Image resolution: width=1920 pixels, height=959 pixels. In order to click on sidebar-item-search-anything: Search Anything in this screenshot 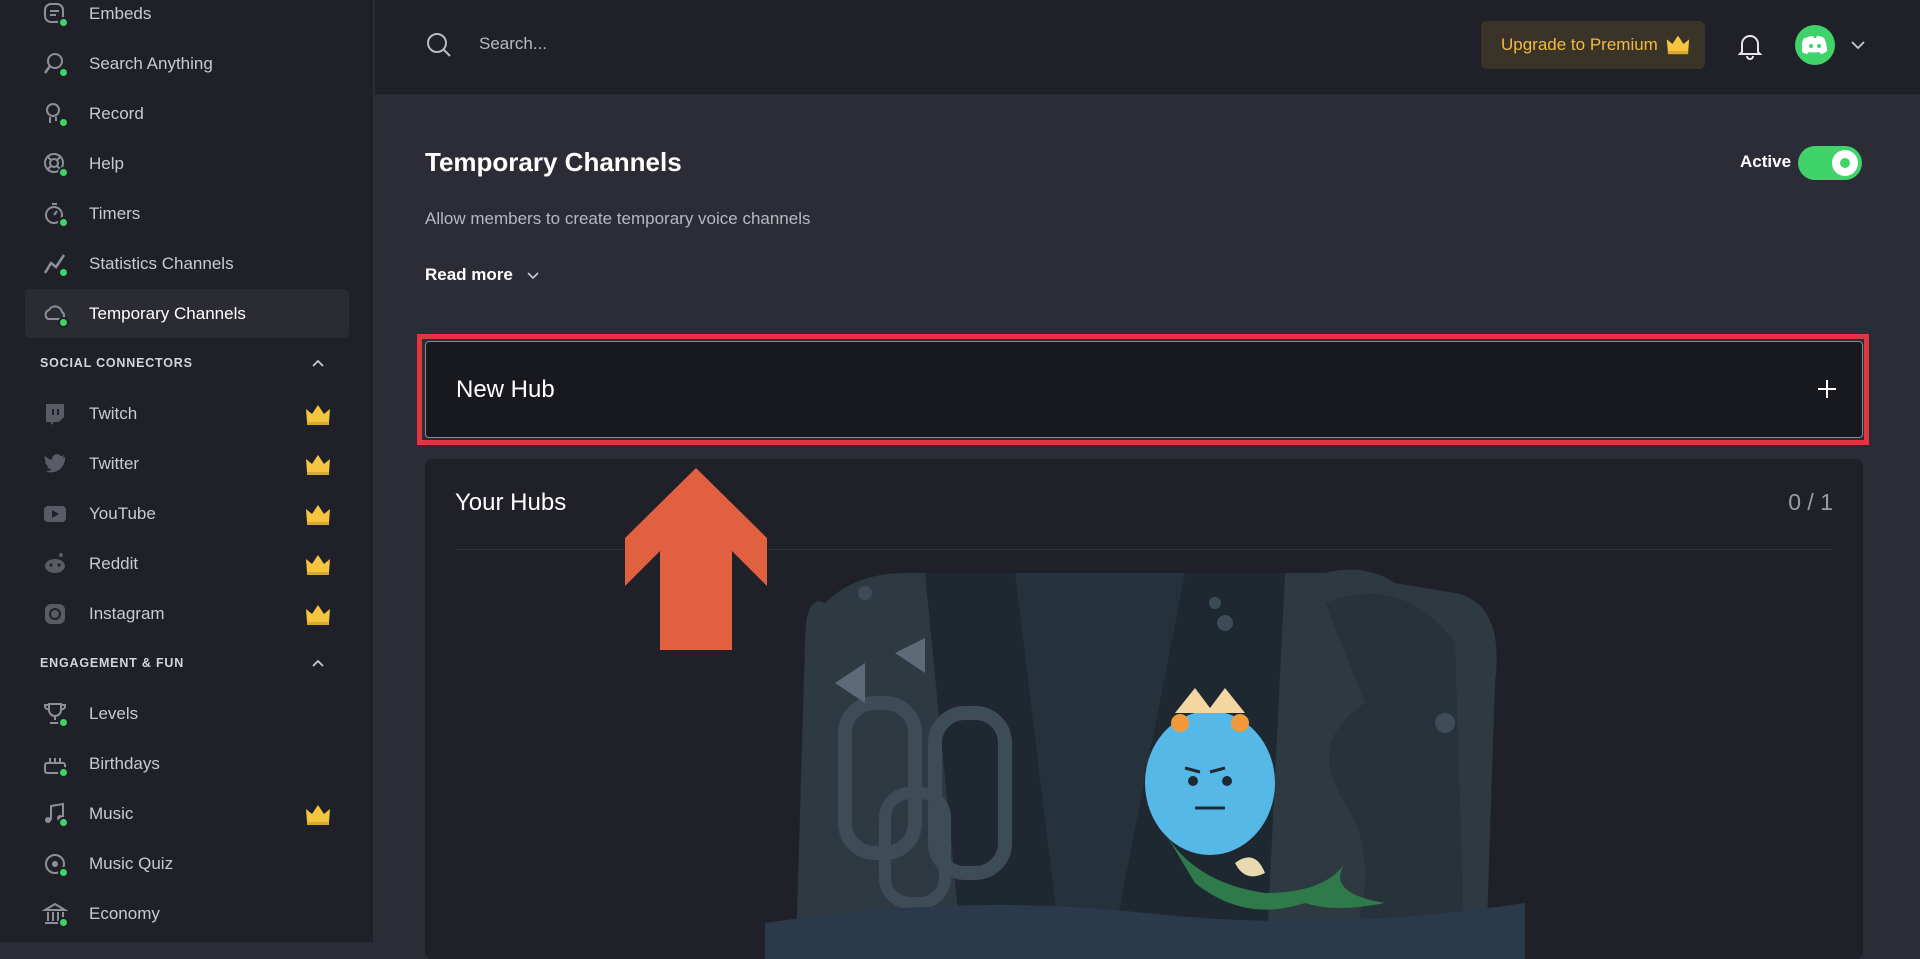, I will do `click(187, 63)`.